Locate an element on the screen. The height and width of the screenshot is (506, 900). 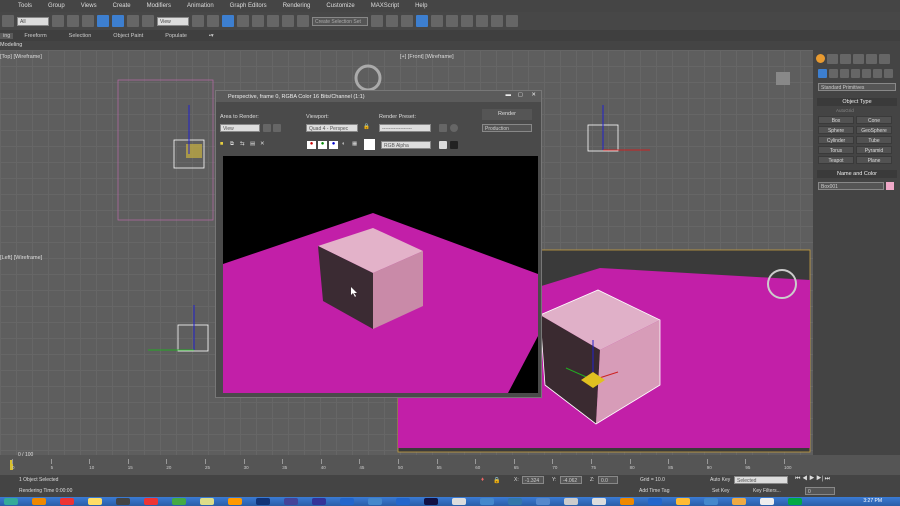
mirror-icon is located at coordinates (377, 21).